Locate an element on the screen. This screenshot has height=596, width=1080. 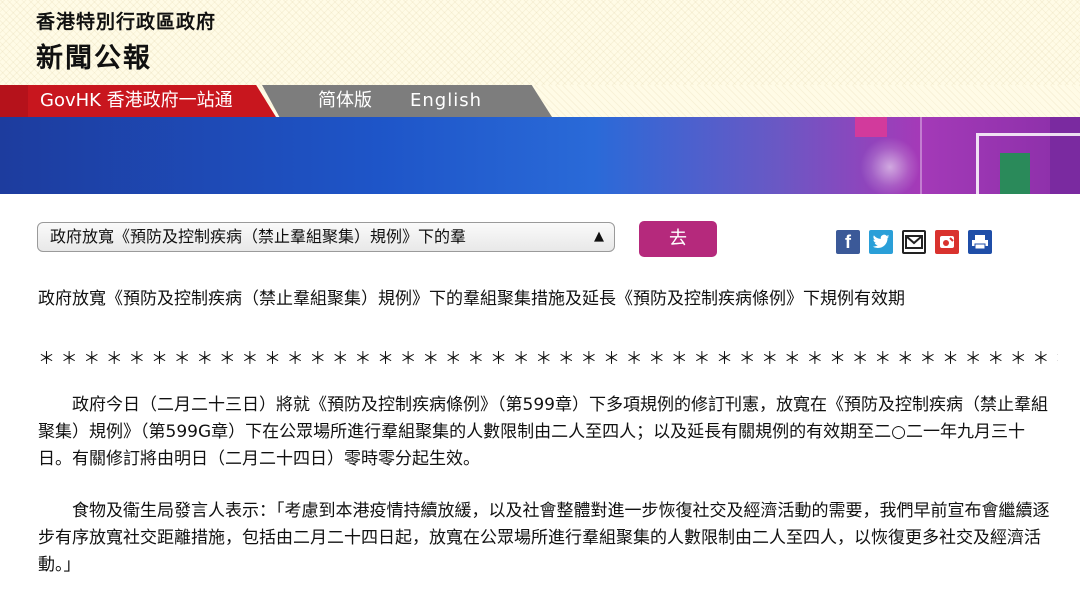
email-icon is located at coordinates (914, 242).